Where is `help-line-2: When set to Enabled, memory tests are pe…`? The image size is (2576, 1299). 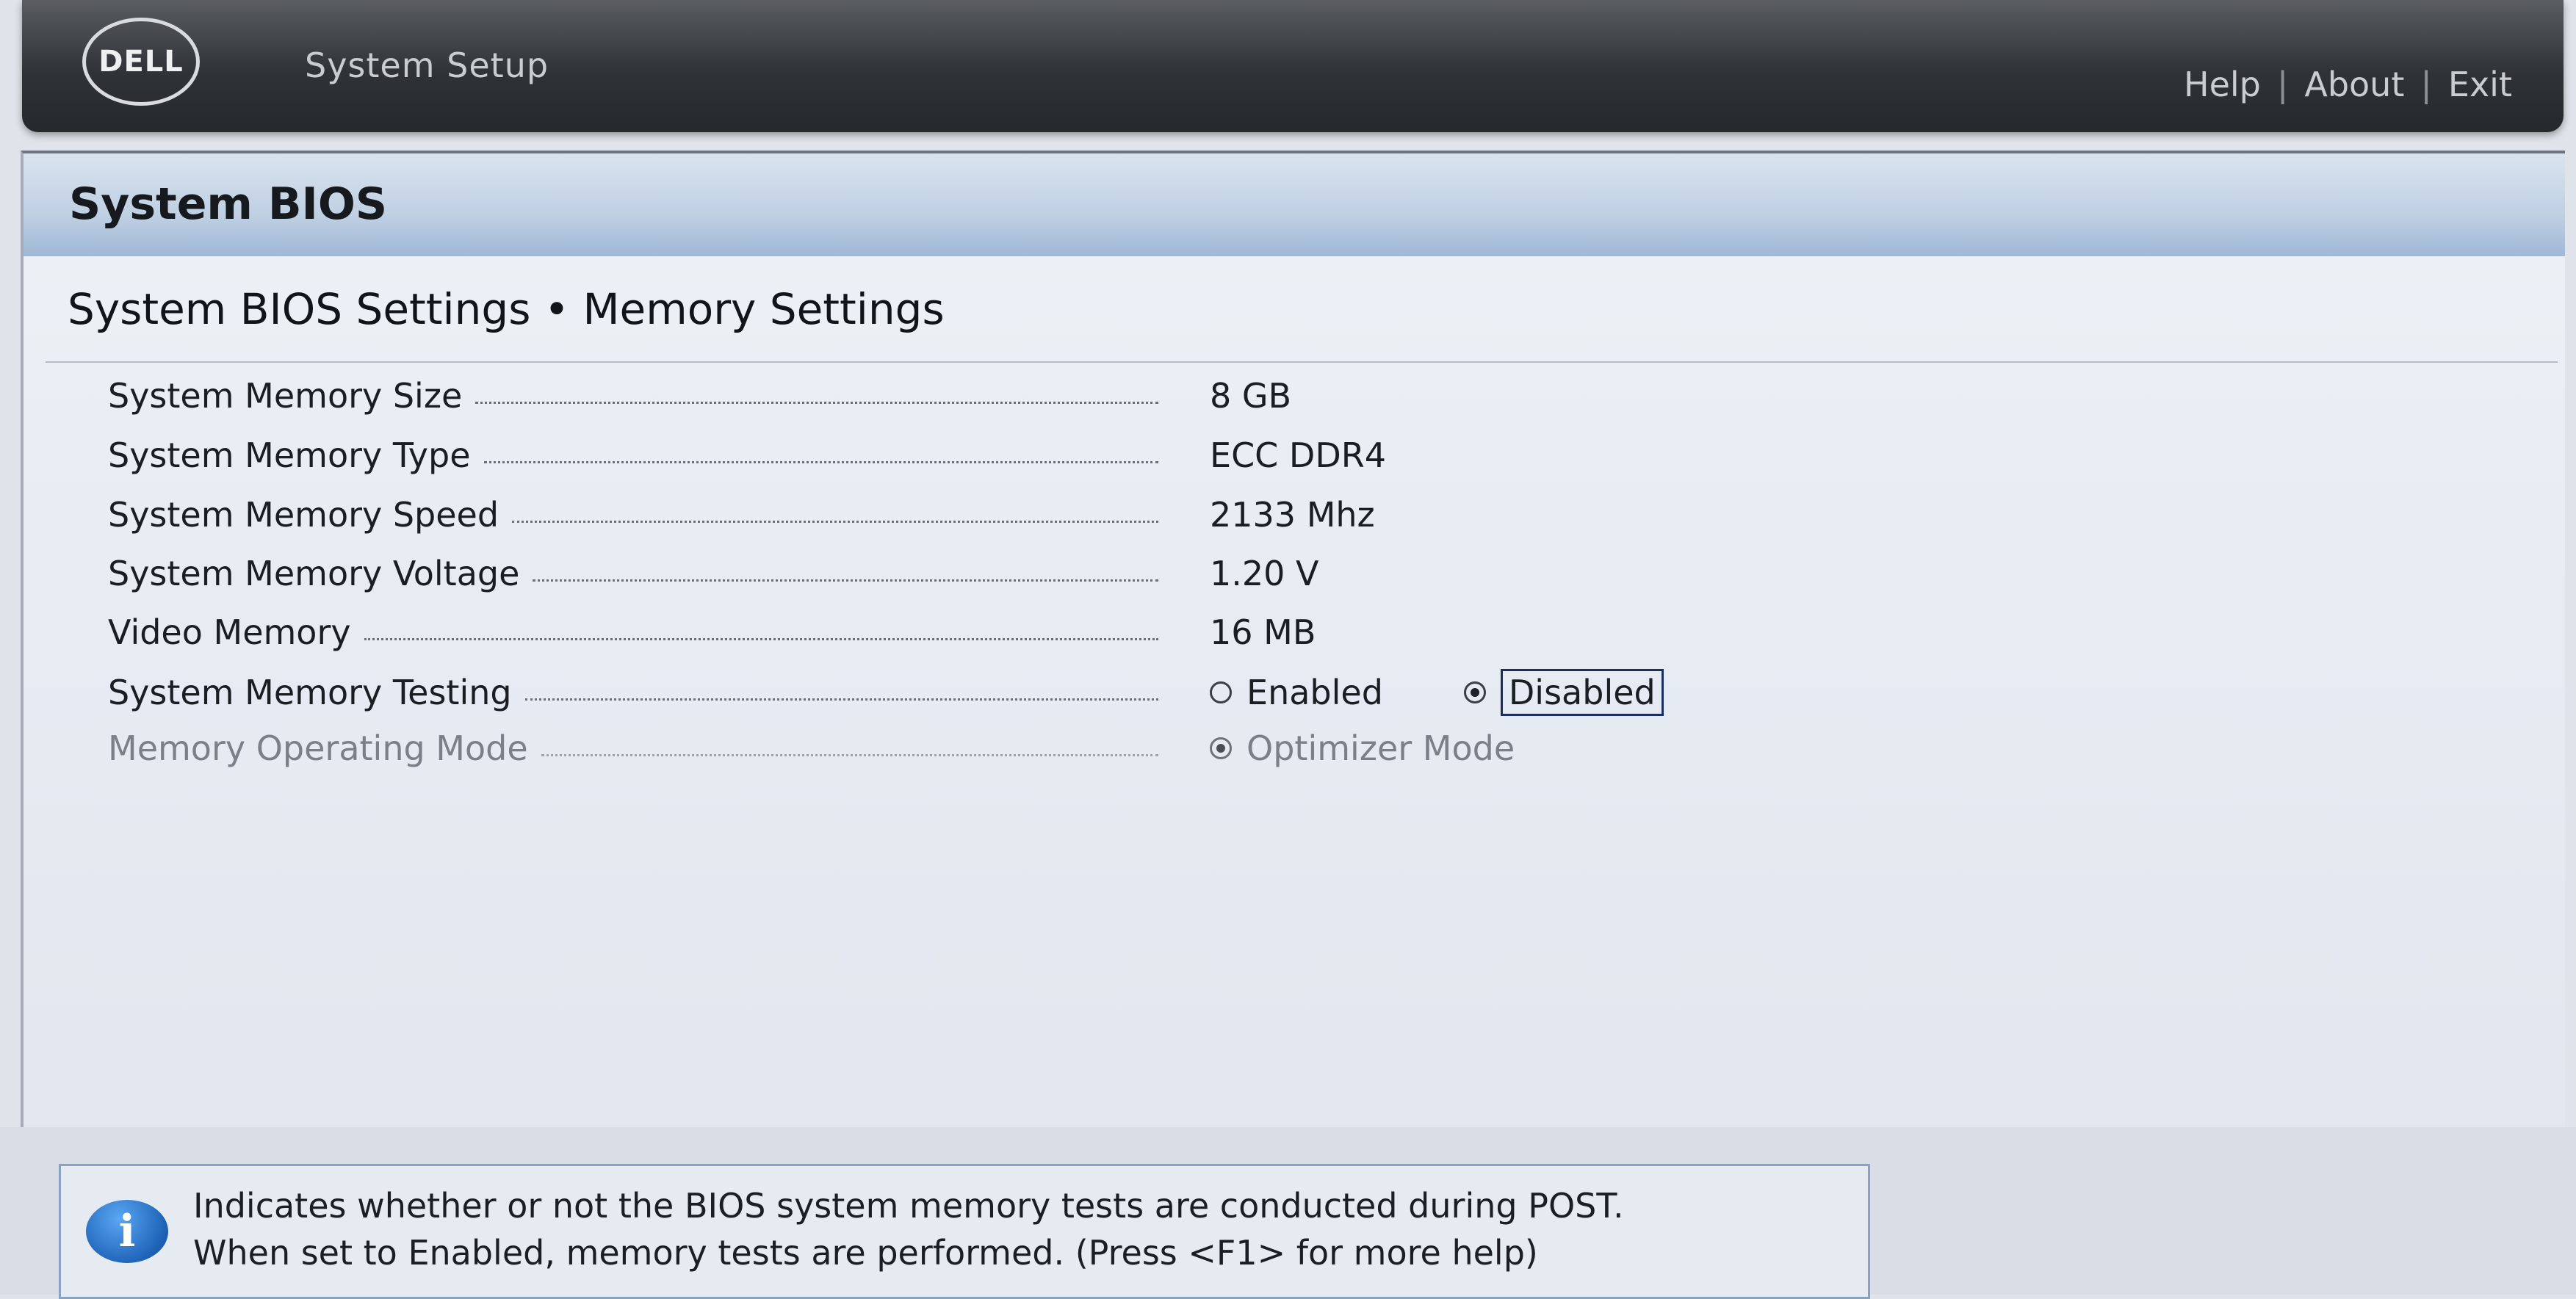
help-line-2: When set to Enabled, memory tests are pe… is located at coordinates (866, 1253).